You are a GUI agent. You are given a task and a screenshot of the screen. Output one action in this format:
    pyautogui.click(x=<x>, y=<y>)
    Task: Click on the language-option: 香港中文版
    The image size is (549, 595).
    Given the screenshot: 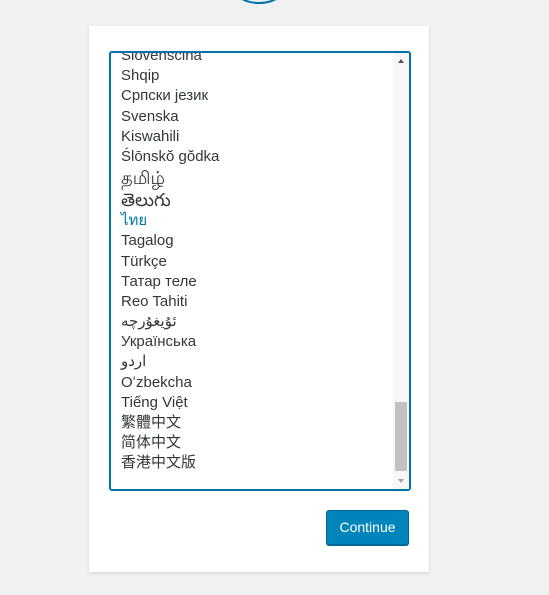 What is the action you would take?
    pyautogui.click(x=255, y=463)
    